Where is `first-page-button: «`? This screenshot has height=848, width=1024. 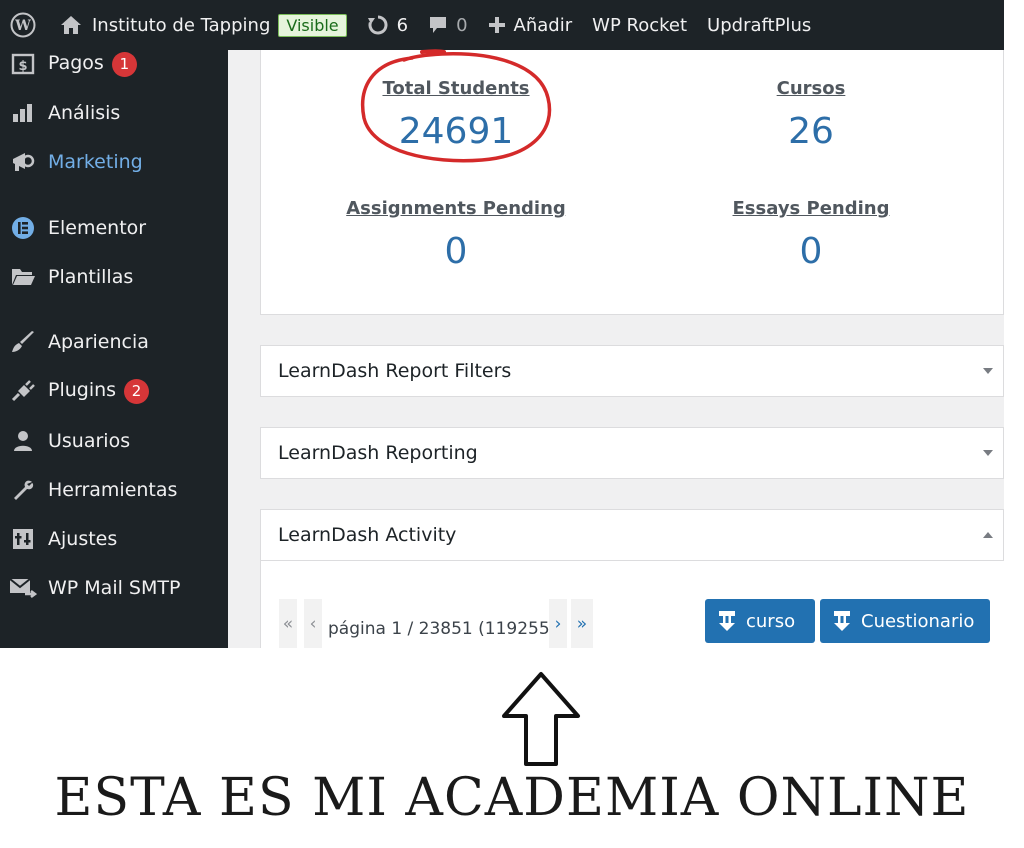 first-page-button: « is located at coordinates (288, 623).